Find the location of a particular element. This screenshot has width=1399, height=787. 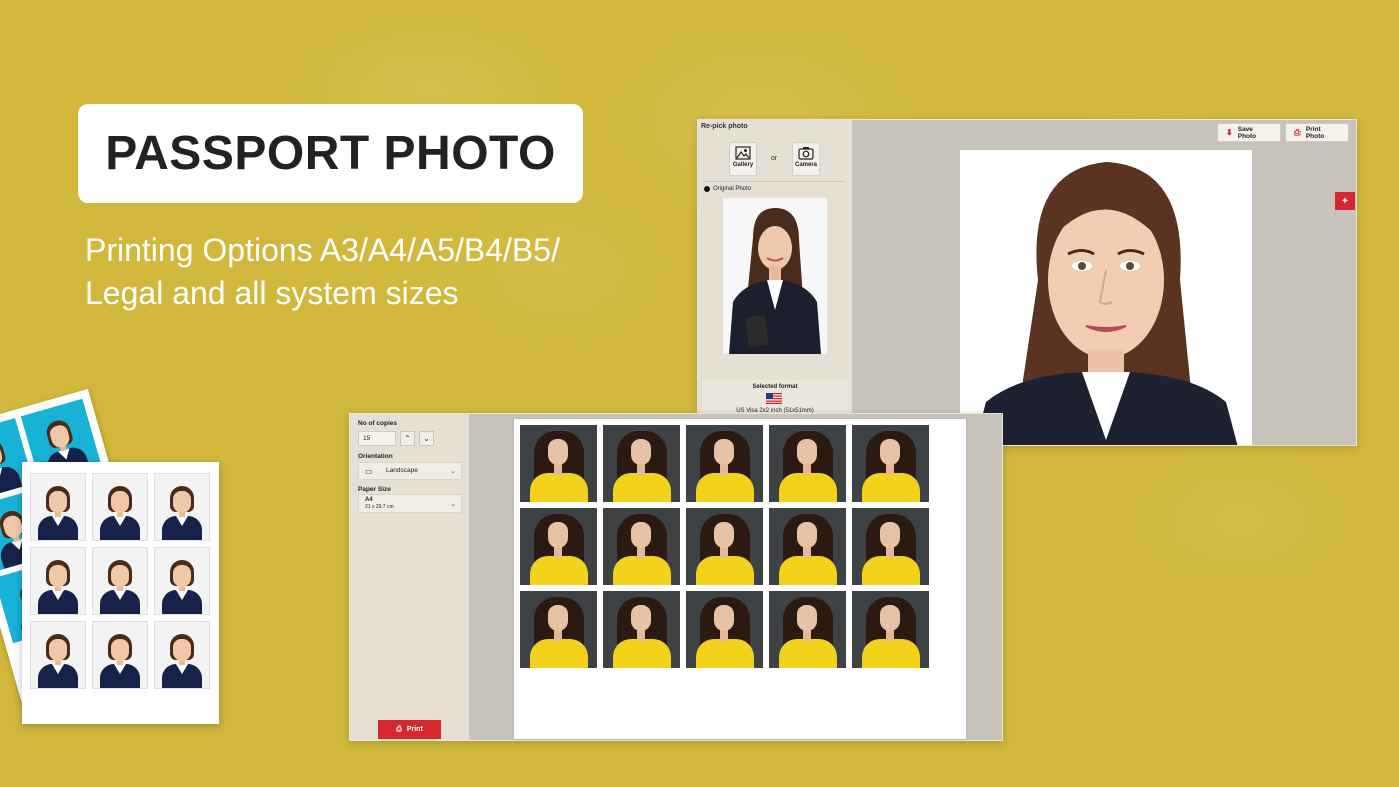

portrait-illustration is located at coordinates (775, 276).